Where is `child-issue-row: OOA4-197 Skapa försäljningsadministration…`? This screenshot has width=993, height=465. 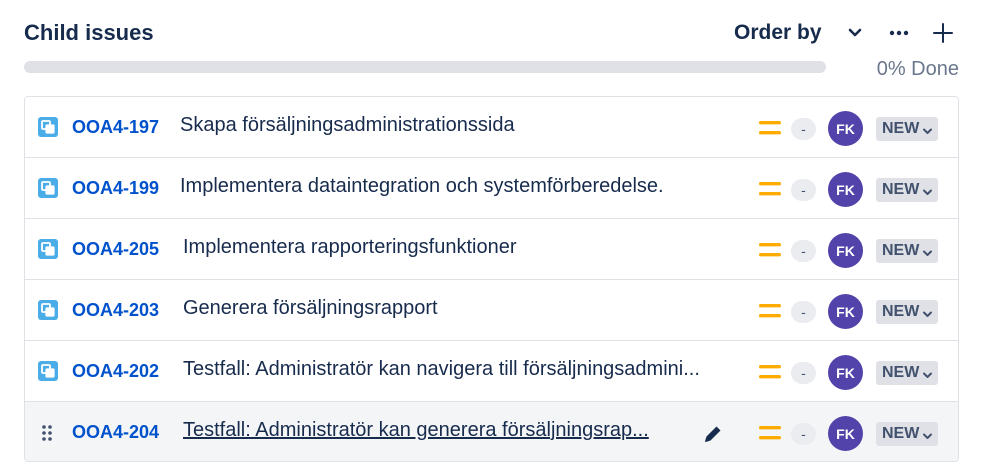 child-issue-row: OOA4-197 Skapa försäljningsadministration… is located at coordinates (491, 127).